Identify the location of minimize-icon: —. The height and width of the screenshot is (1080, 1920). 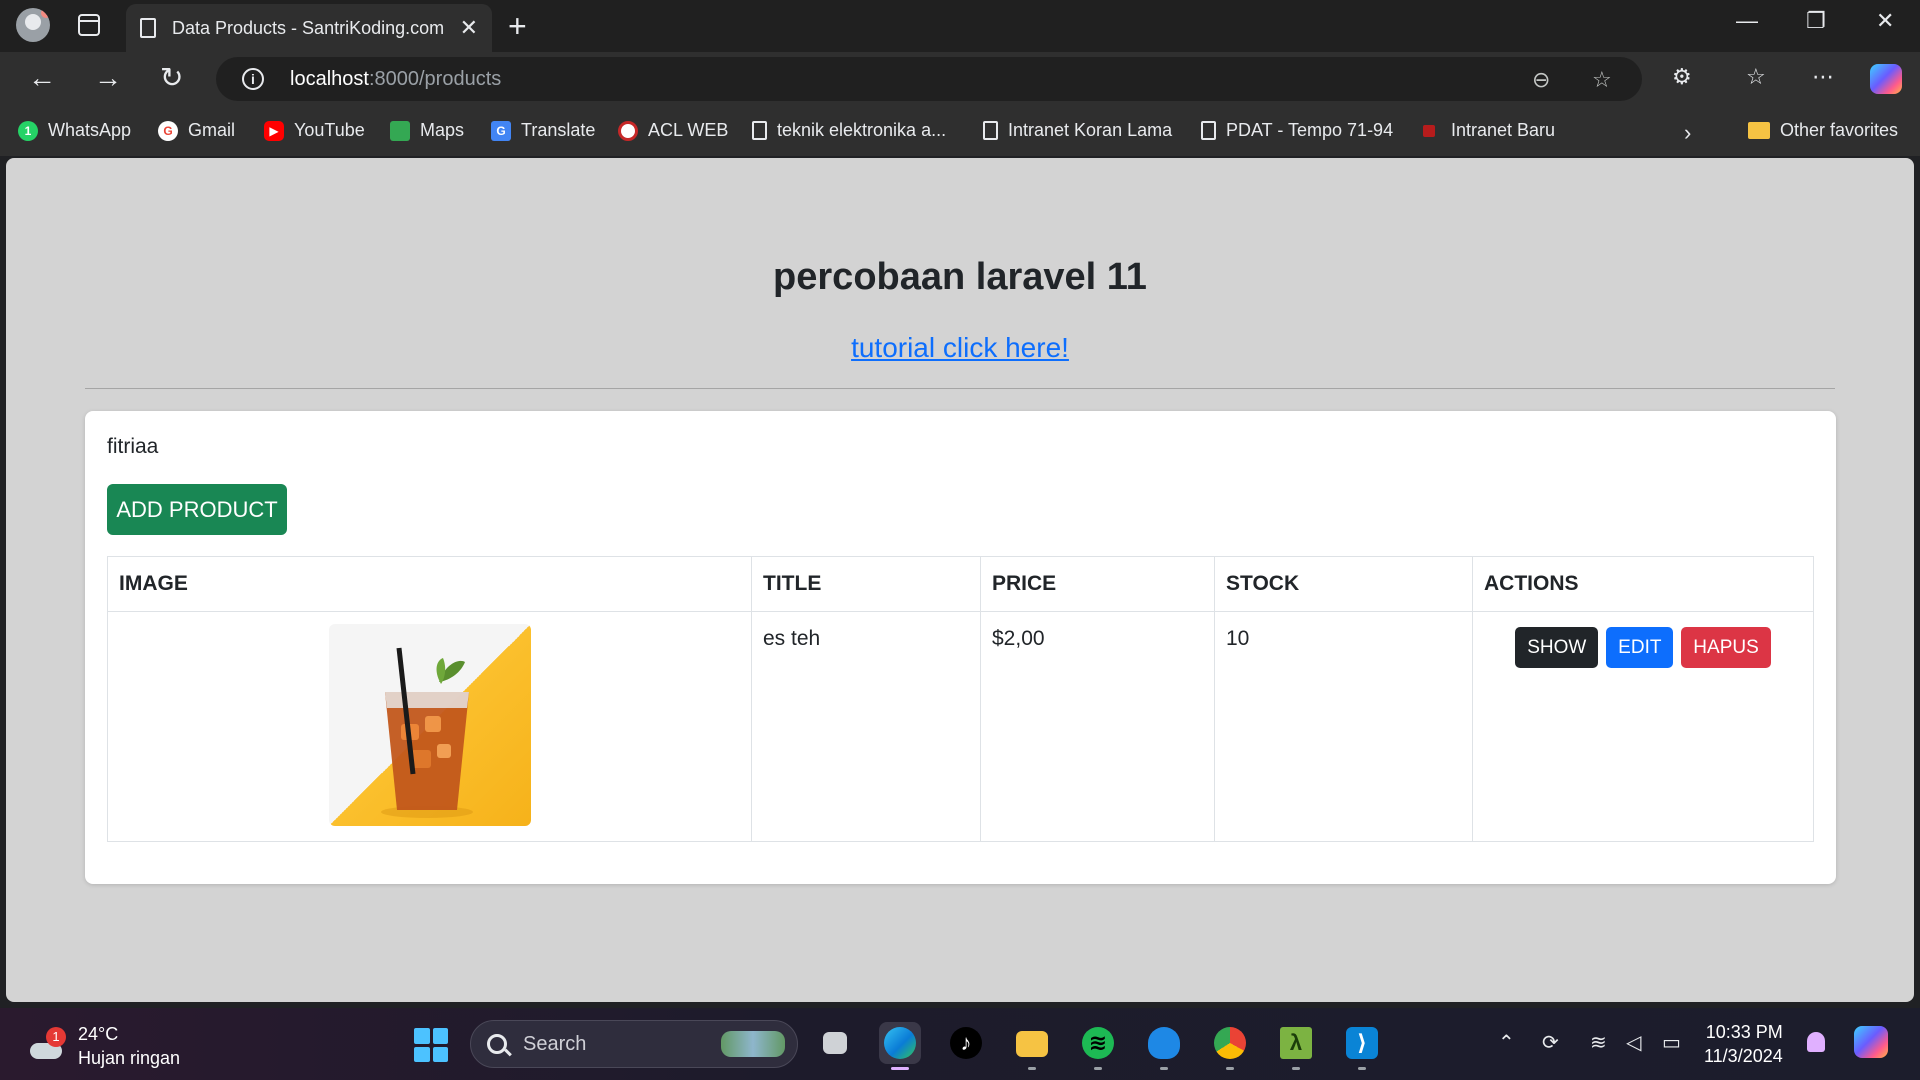
(1747, 21).